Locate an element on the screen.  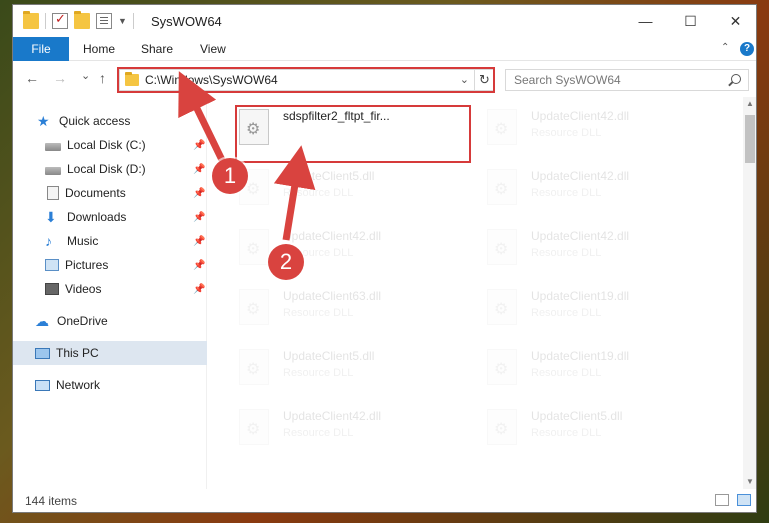
network-icon is located at coordinates (42, 385).